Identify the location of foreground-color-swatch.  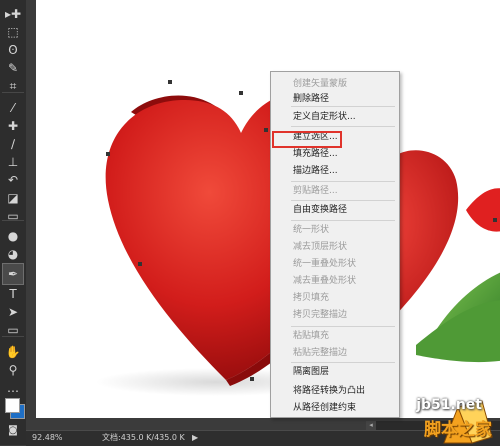
(12, 405).